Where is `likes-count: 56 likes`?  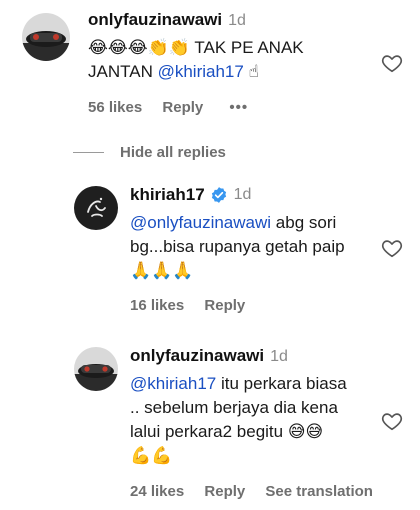
likes-count: 56 likes is located at coordinates (115, 107).